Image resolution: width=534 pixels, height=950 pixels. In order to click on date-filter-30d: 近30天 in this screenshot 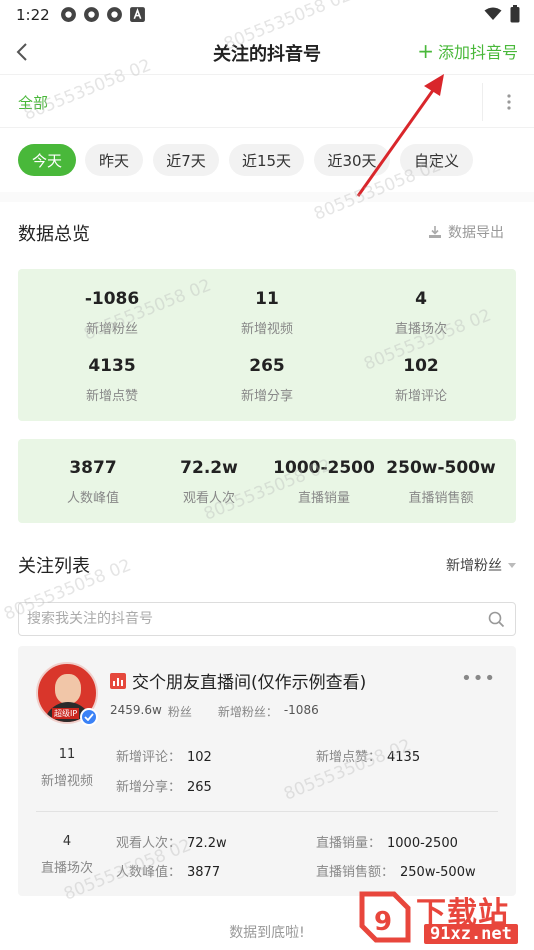, I will do `click(352, 160)`.